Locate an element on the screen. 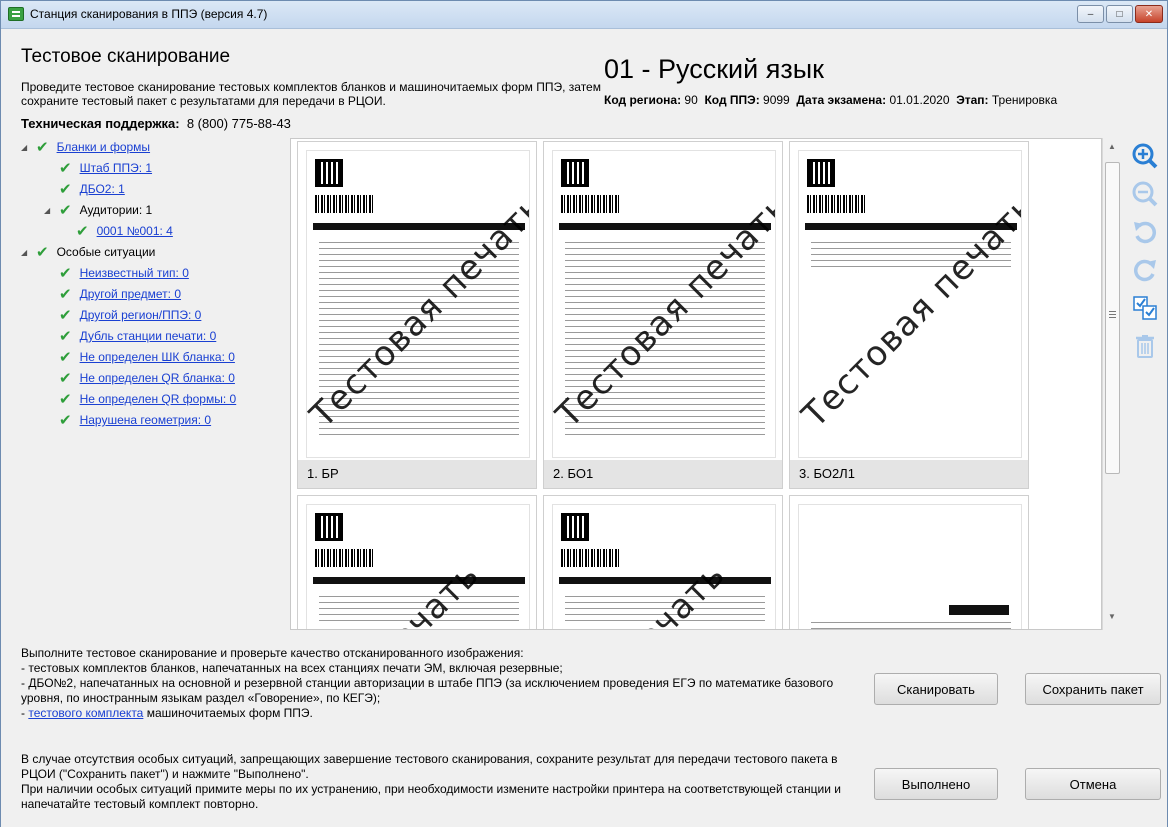 This screenshot has width=1168, height=827. tree-item-special: ◢ ✔ Особые ситуации is located at coordinates (88, 252).